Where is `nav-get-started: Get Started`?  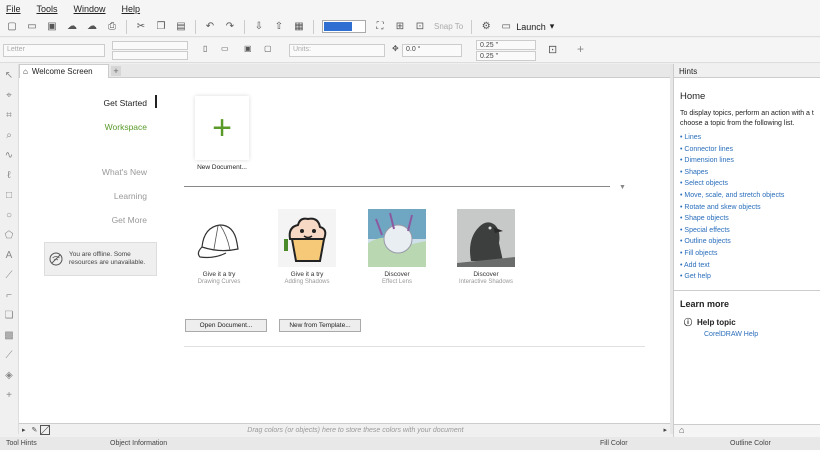 nav-get-started: Get Started is located at coordinates (125, 103).